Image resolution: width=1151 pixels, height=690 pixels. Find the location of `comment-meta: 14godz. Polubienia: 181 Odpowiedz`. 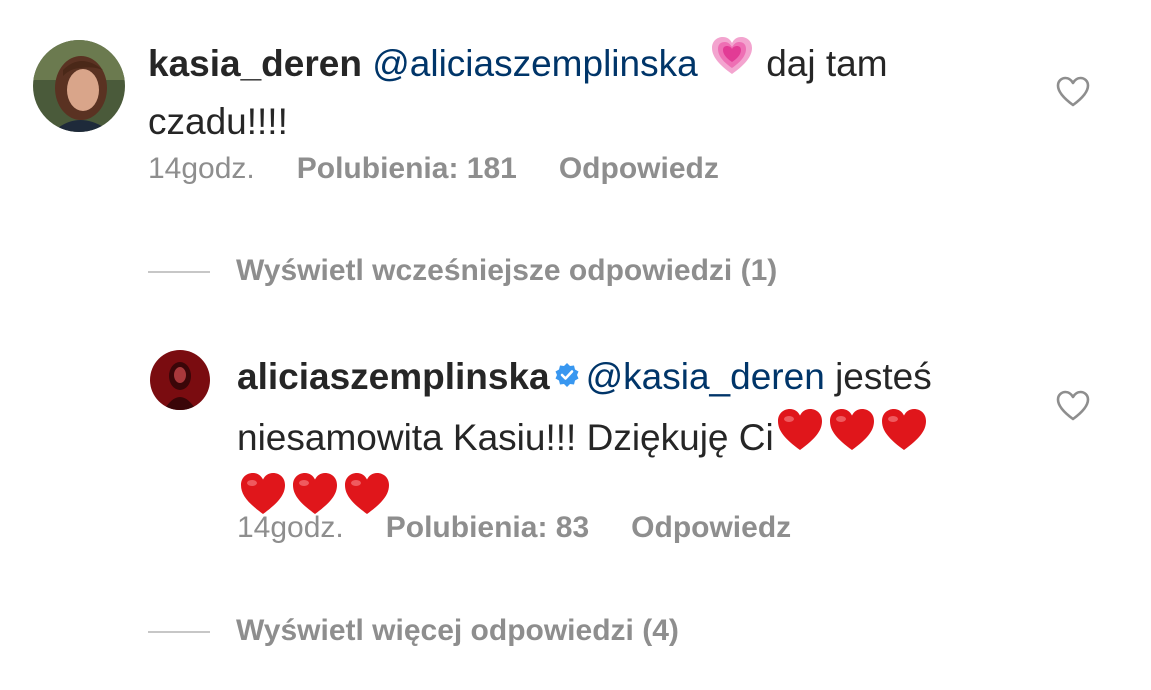

comment-meta: 14godz. Polubienia: 181 Odpowiedz is located at coordinates (433, 169).